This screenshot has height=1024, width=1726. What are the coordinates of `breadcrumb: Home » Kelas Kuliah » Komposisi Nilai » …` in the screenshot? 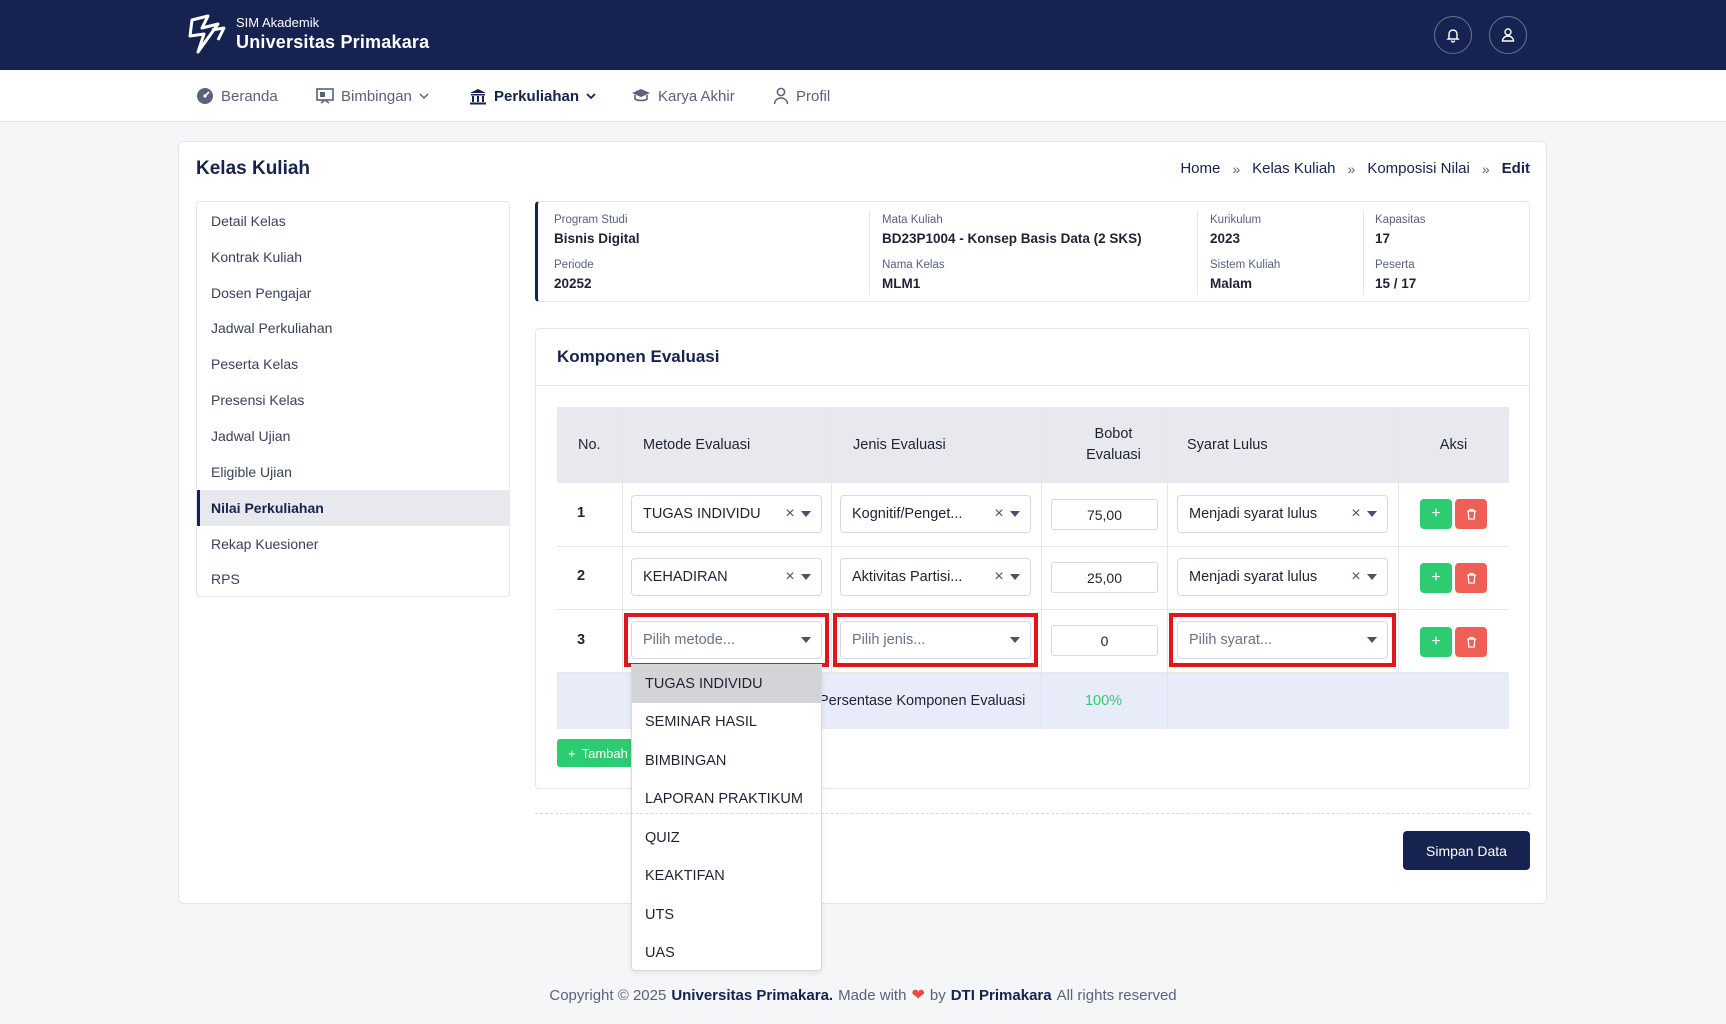 It's located at (1355, 168).